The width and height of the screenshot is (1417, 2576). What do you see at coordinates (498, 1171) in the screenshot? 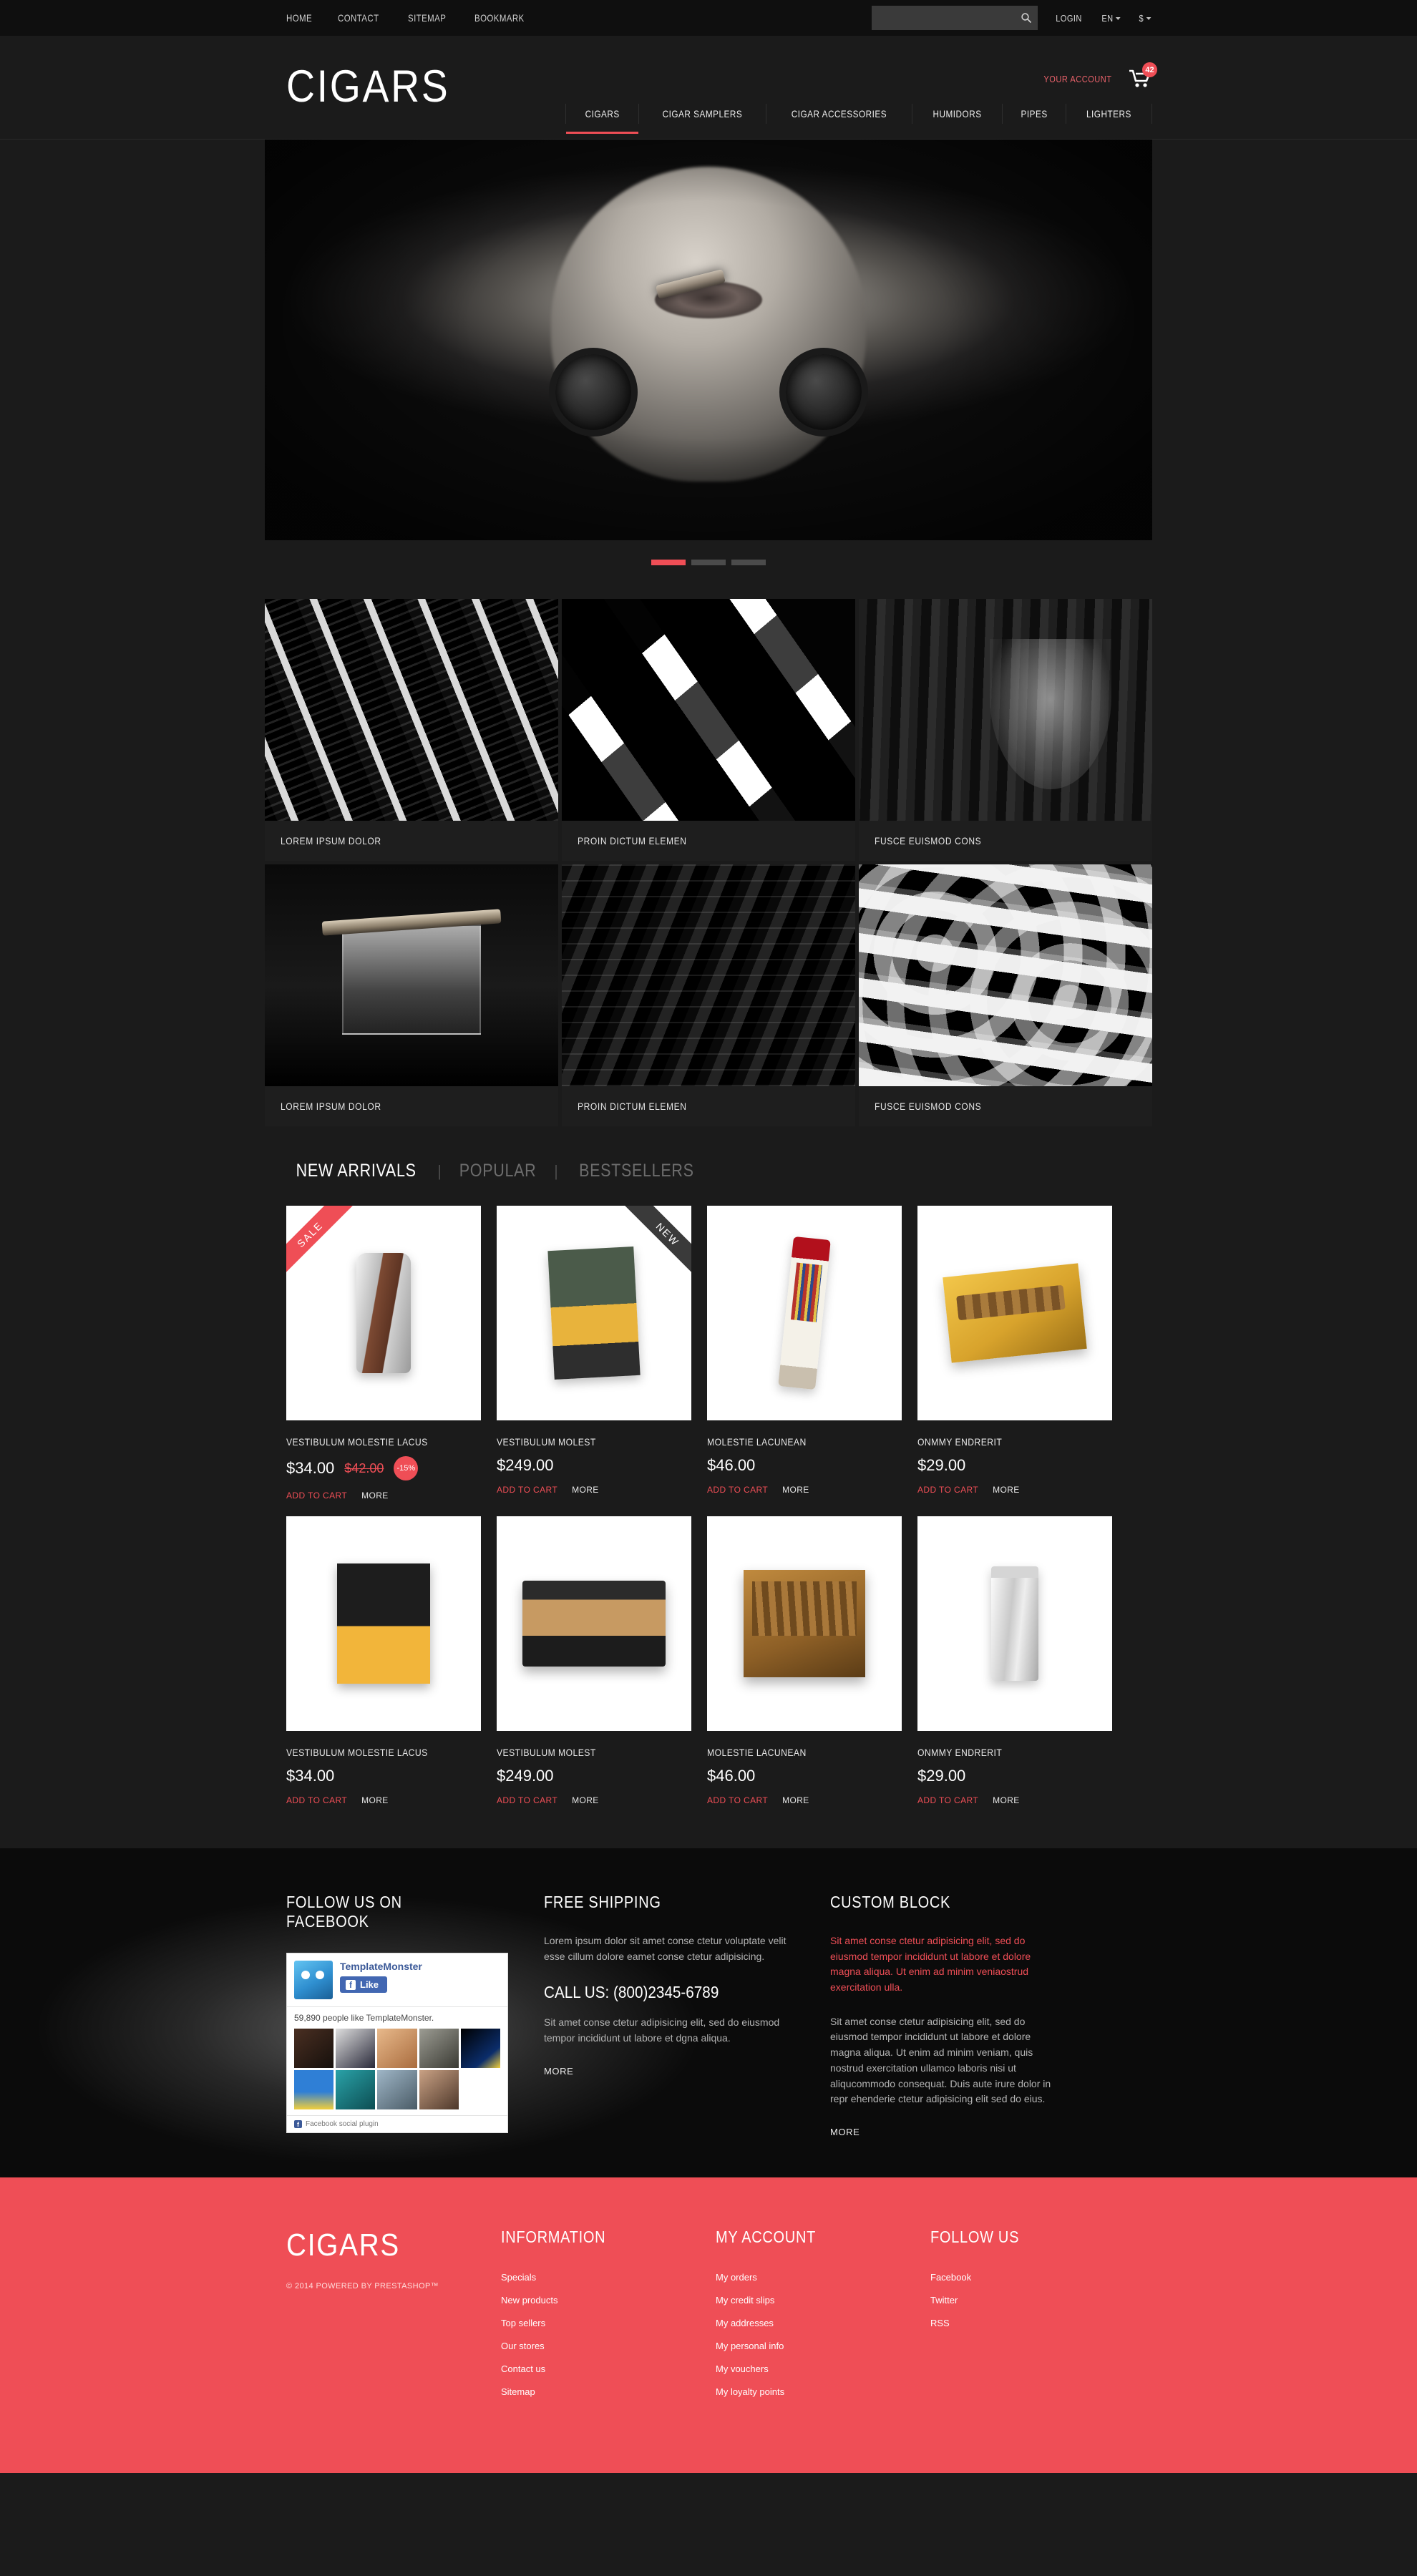
I see `tab-popular: POPULAR` at bounding box center [498, 1171].